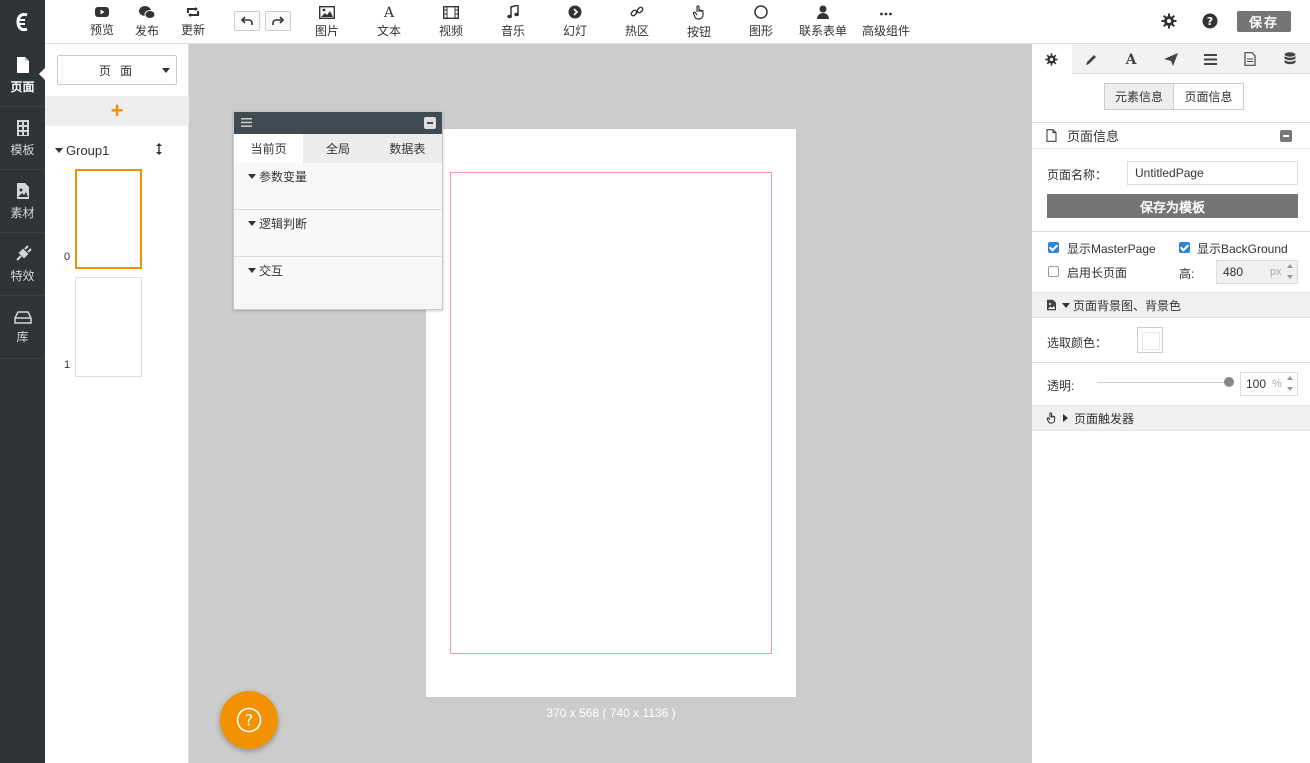 The image size is (1310, 763). What do you see at coordinates (637, 22) in the screenshot?
I see `hotspot-tool-button: 热区` at bounding box center [637, 22].